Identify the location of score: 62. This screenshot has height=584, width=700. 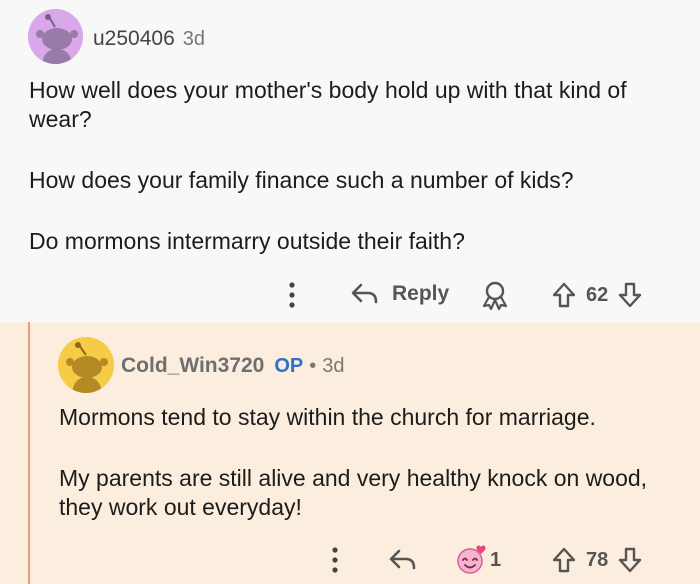
(597, 294).